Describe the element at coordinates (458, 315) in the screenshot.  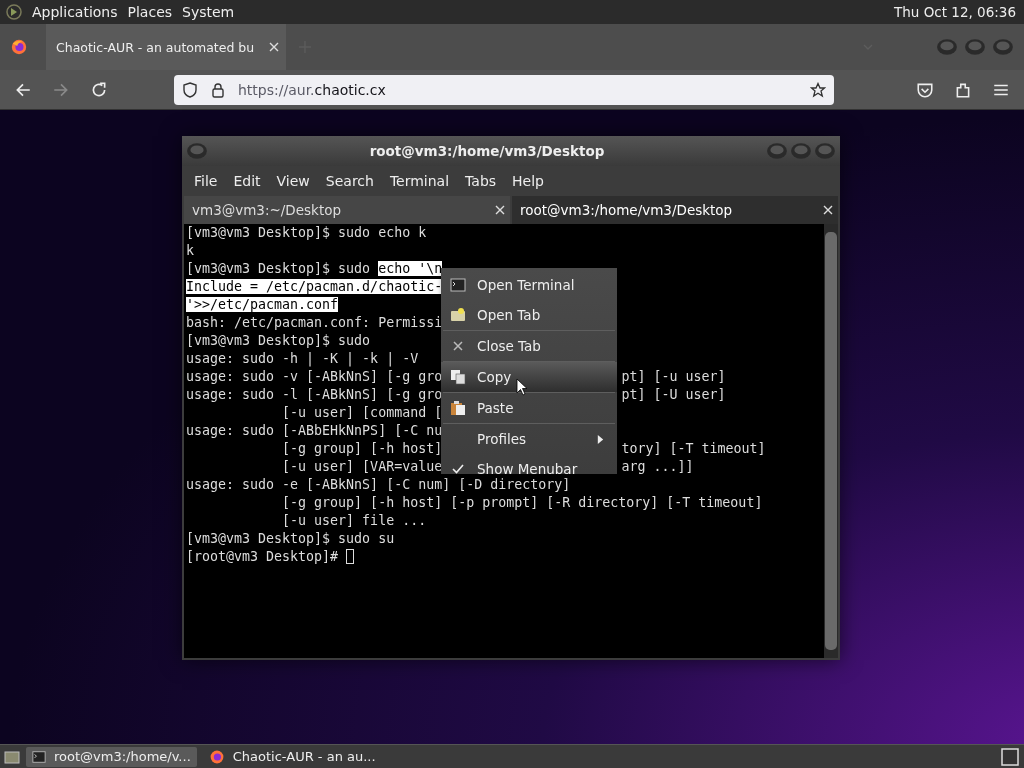
I see `folder-icon` at that location.